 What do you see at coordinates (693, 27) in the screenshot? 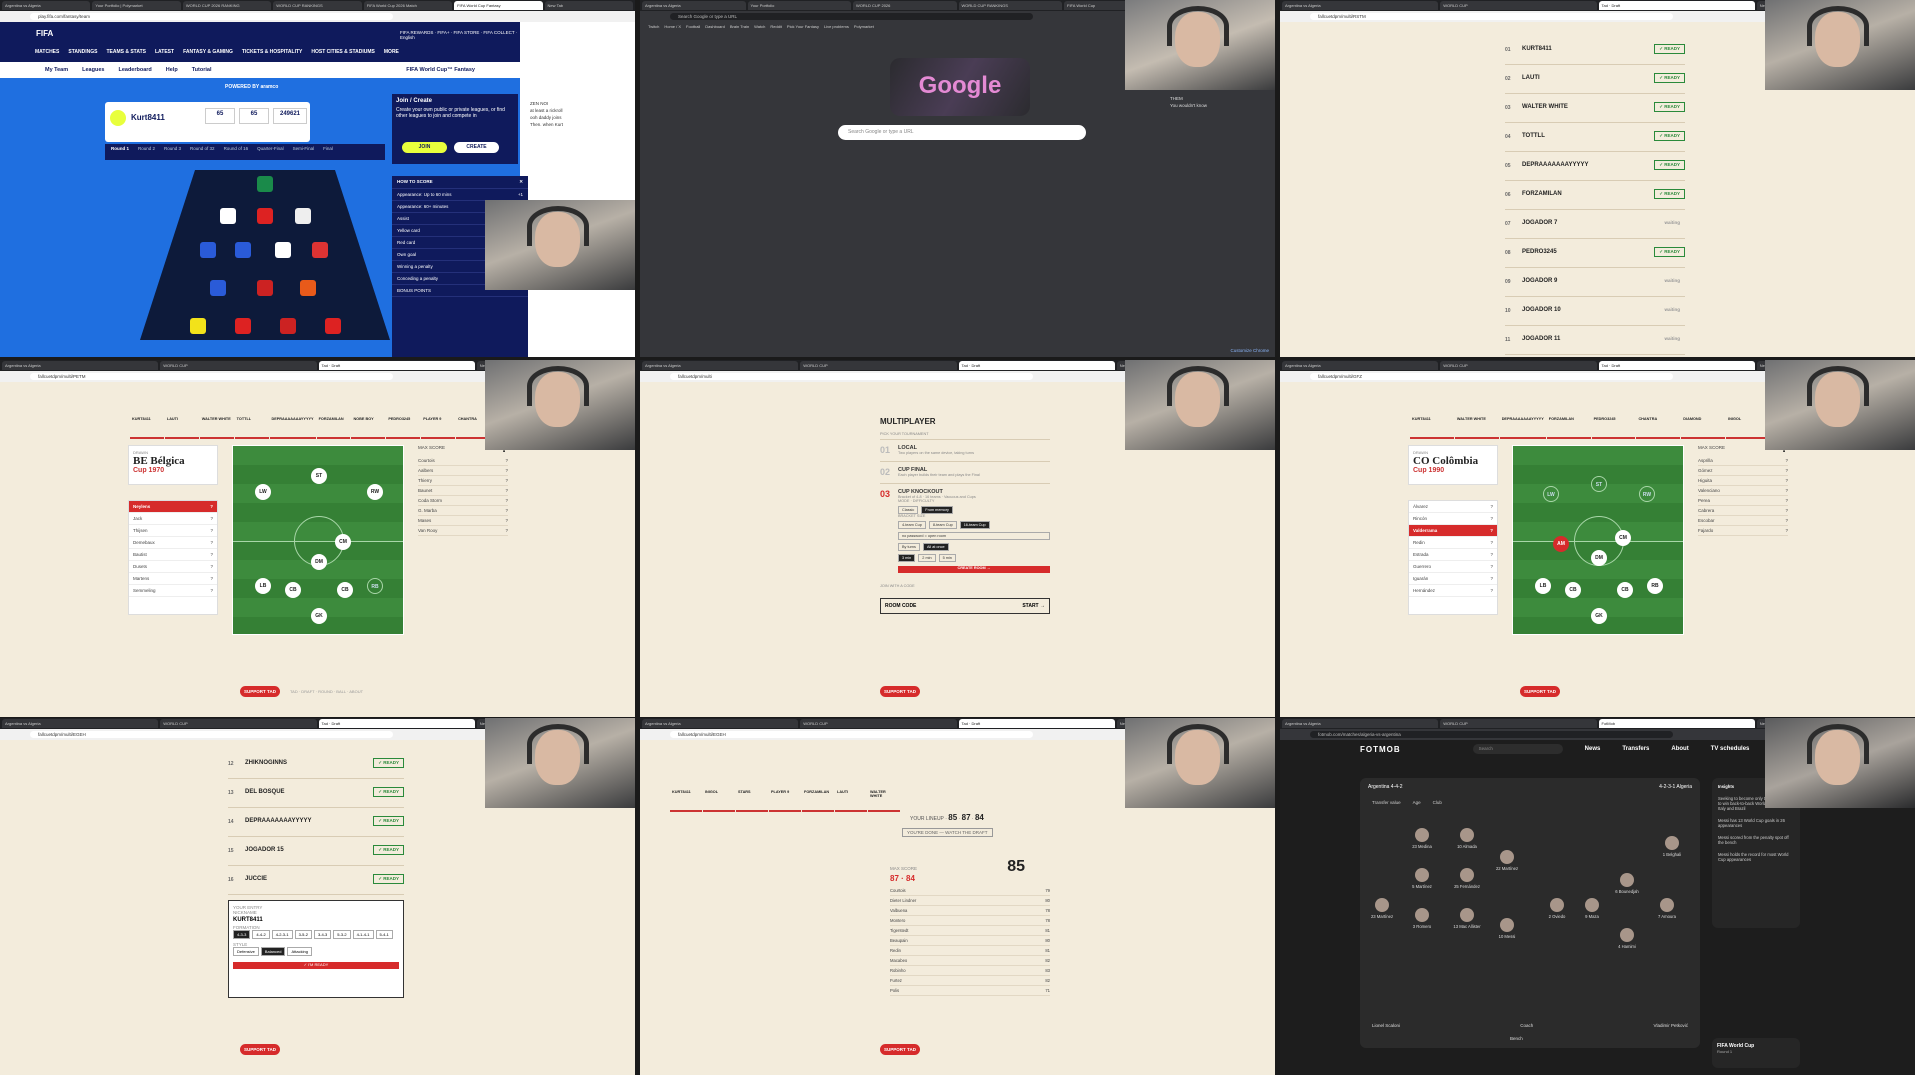
I see `bookmark: Football` at bounding box center [693, 27].